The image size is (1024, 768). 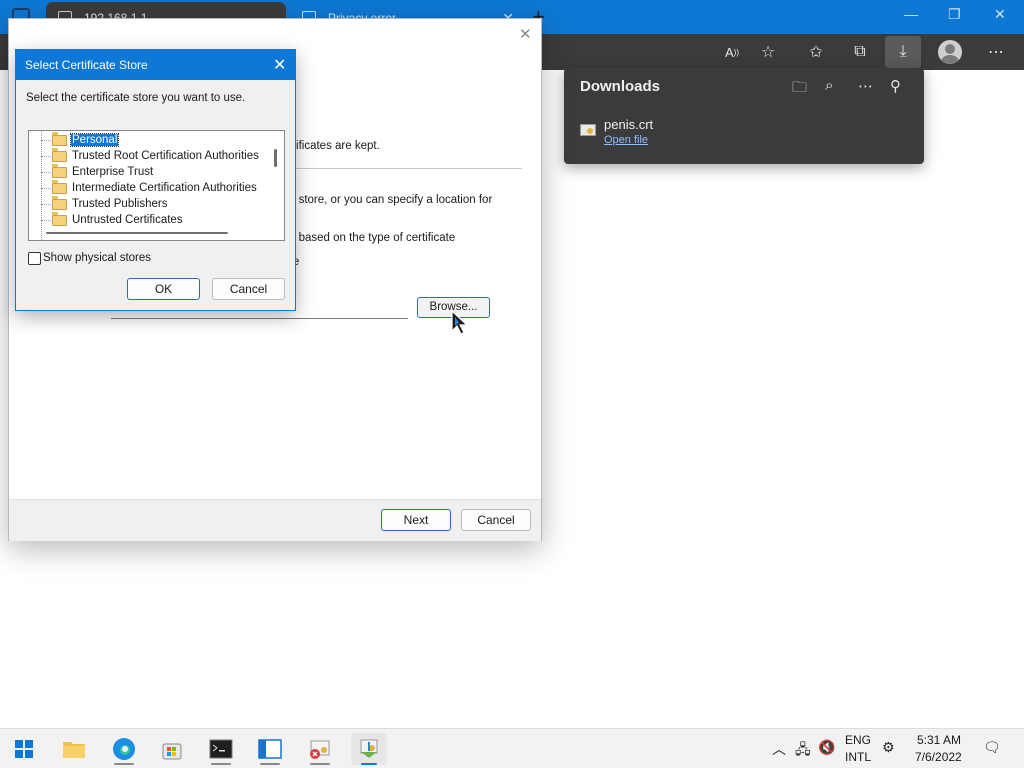 What do you see at coordinates (113, 172) in the screenshot?
I see `tree-item-label: Enterprise Trust` at bounding box center [113, 172].